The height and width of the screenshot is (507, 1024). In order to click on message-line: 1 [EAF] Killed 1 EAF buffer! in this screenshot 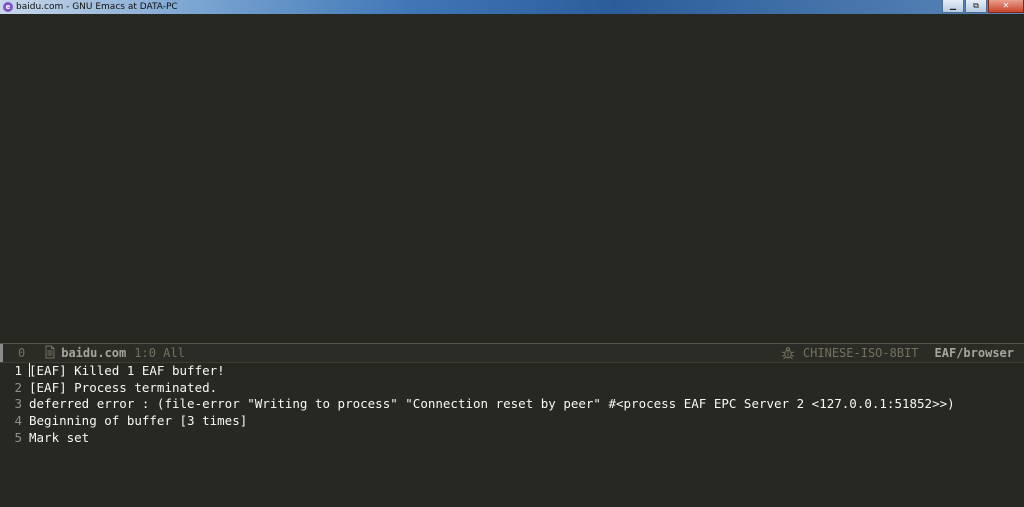, I will do `click(512, 371)`.